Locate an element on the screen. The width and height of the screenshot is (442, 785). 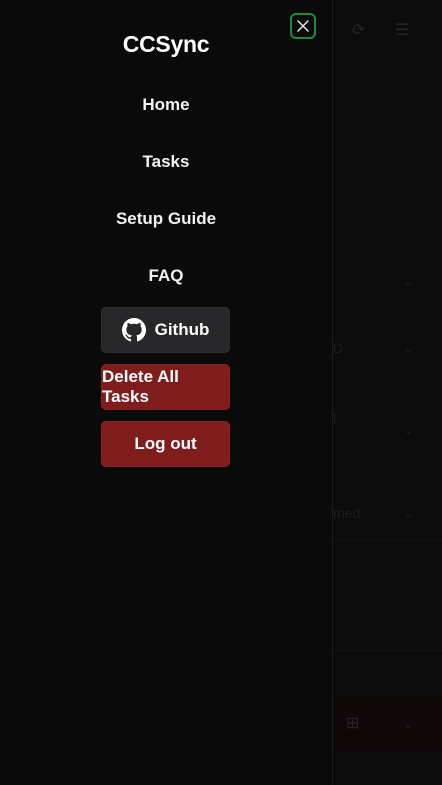
nav-link-setup-guide: Setup Guide is located at coordinates (166, 219).